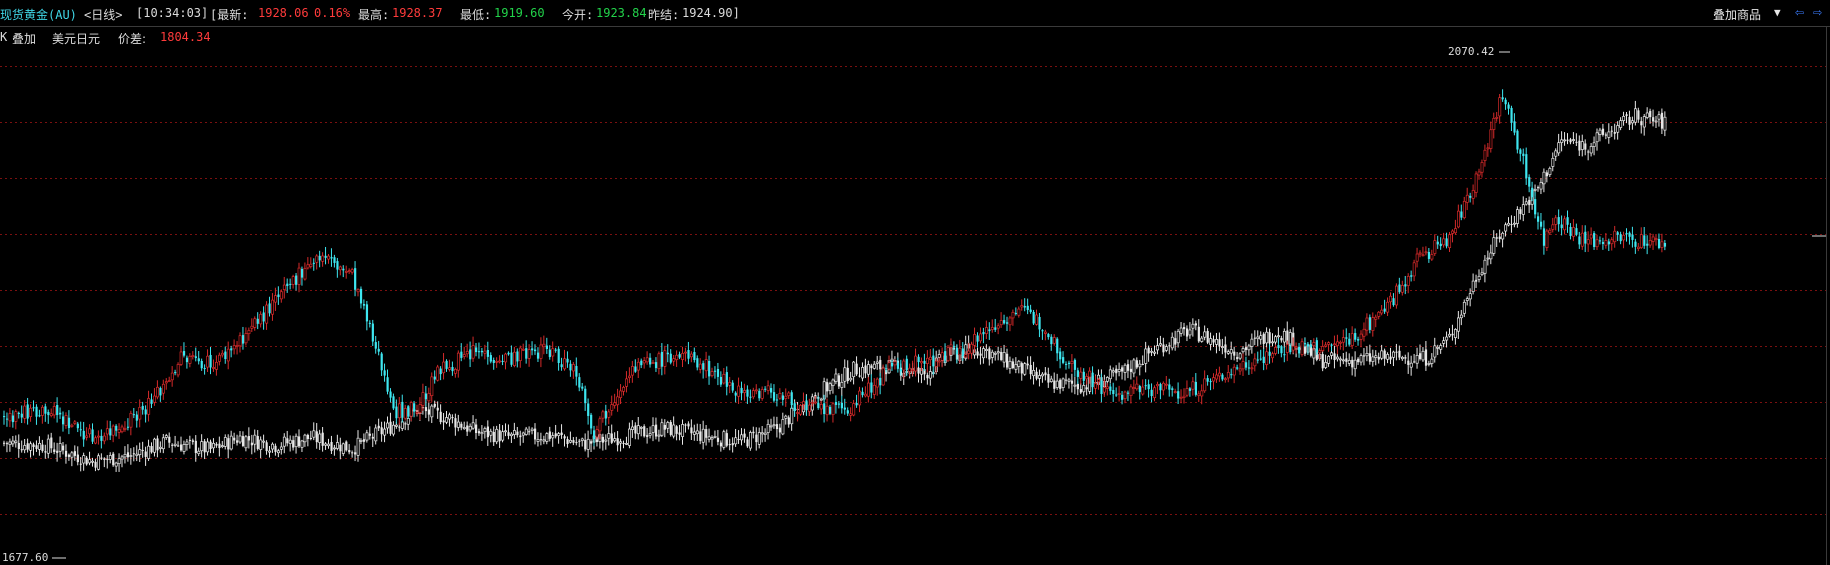 The image size is (1830, 565). Describe the element at coordinates (172, 13) in the screenshot. I see `time-label: [10:34:03]` at that location.